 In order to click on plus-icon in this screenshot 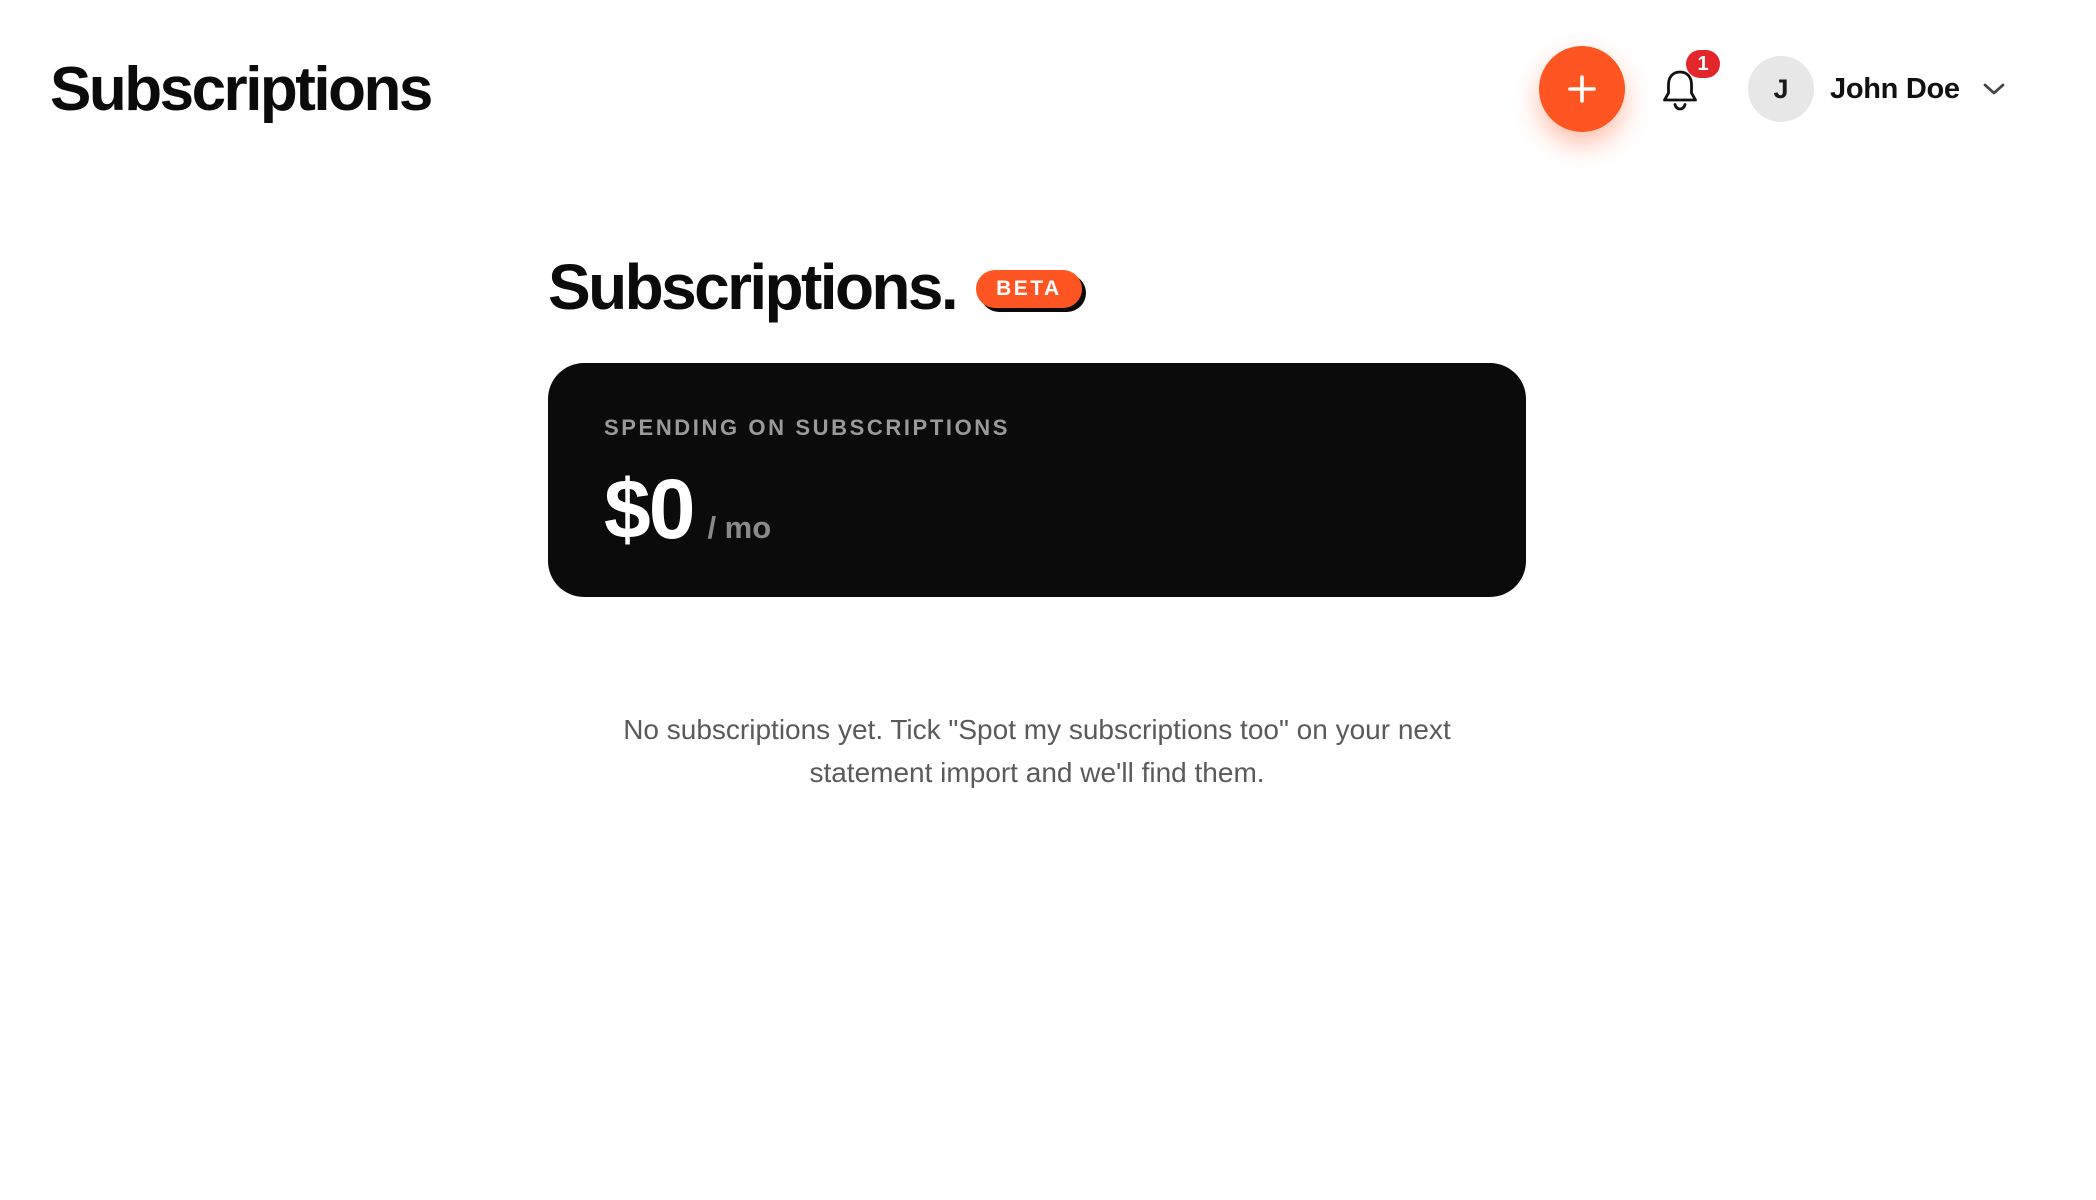, I will do `click(1582, 89)`.